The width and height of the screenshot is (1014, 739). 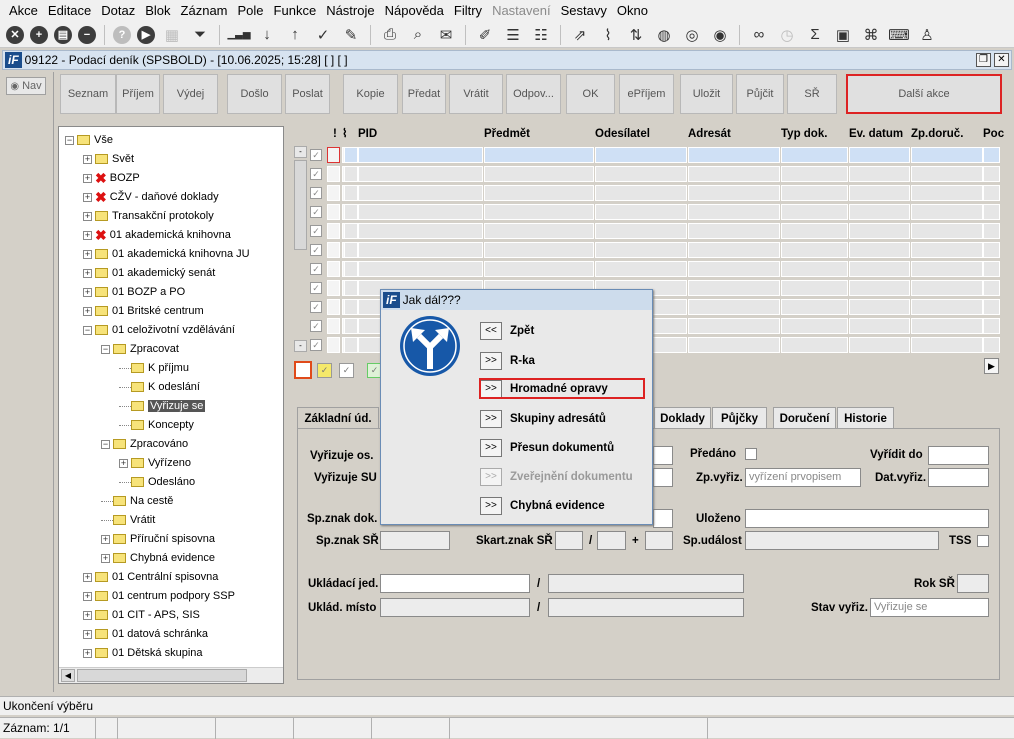 What do you see at coordinates (88, 94) in the screenshot?
I see `action-button-0: Seznam` at bounding box center [88, 94].